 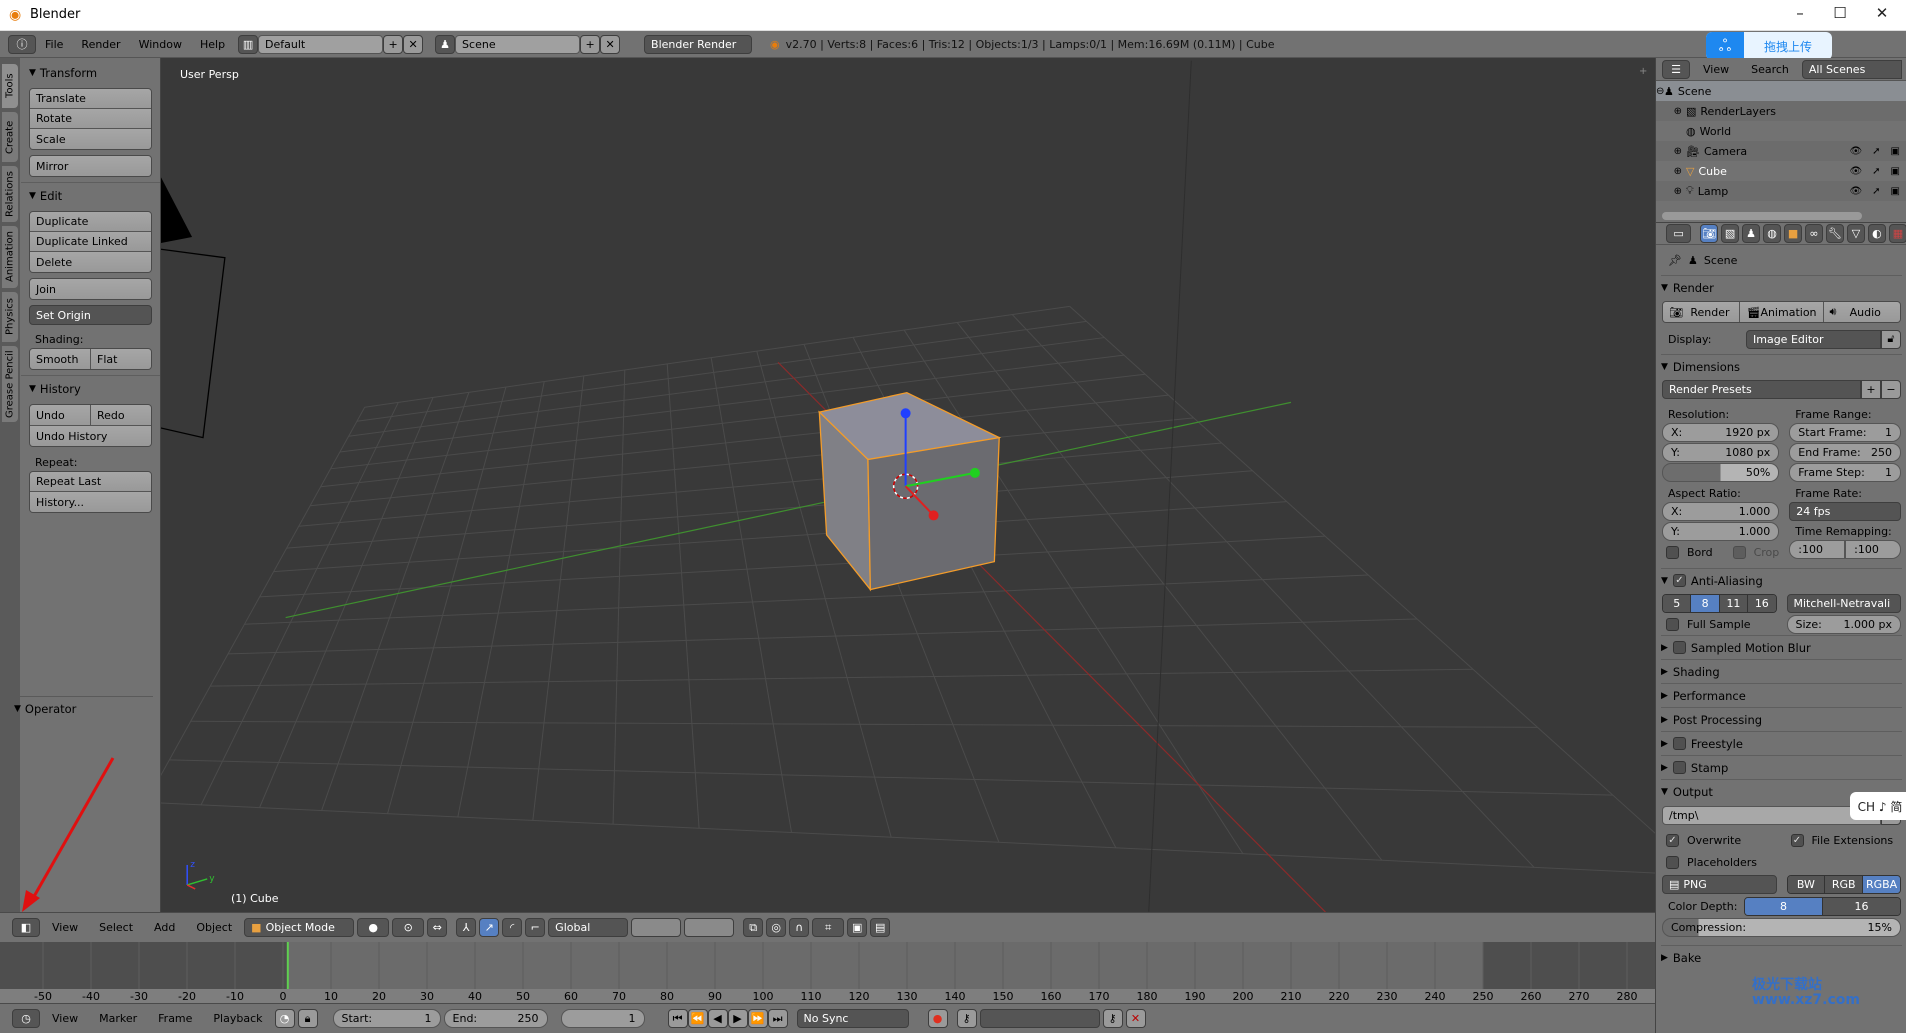 I want to click on menu-render: Render, so click(x=100, y=44).